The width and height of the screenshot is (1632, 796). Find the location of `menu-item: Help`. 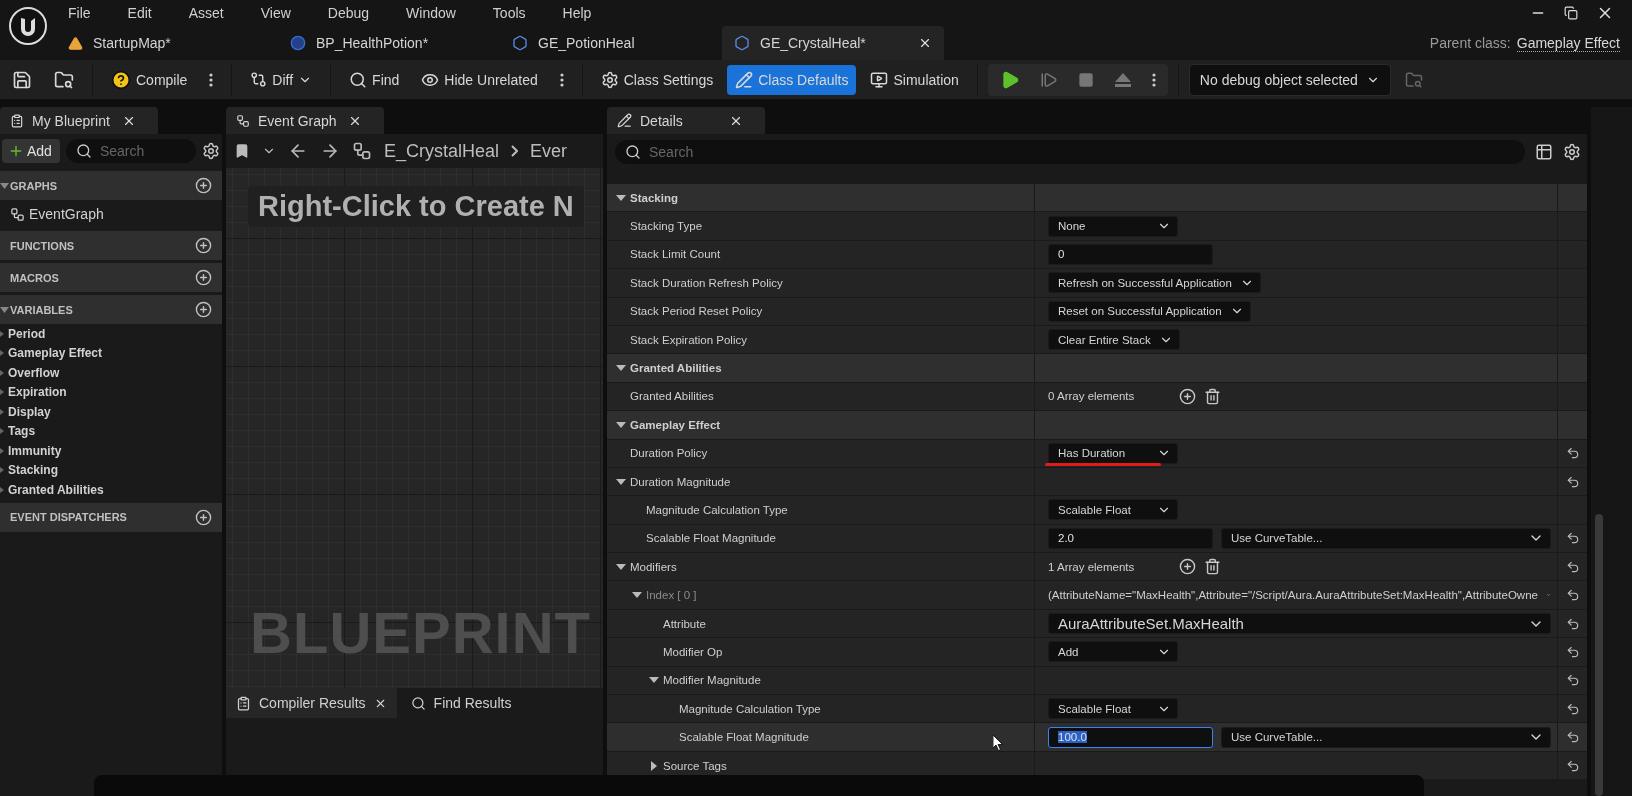

menu-item: Help is located at coordinates (577, 13).